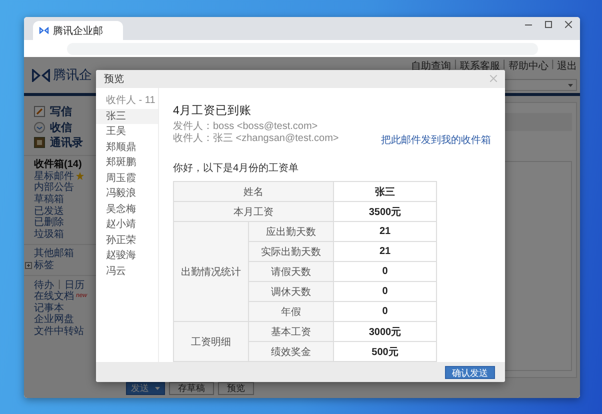  I want to click on recipient-item: 吴念梅, so click(127, 209).